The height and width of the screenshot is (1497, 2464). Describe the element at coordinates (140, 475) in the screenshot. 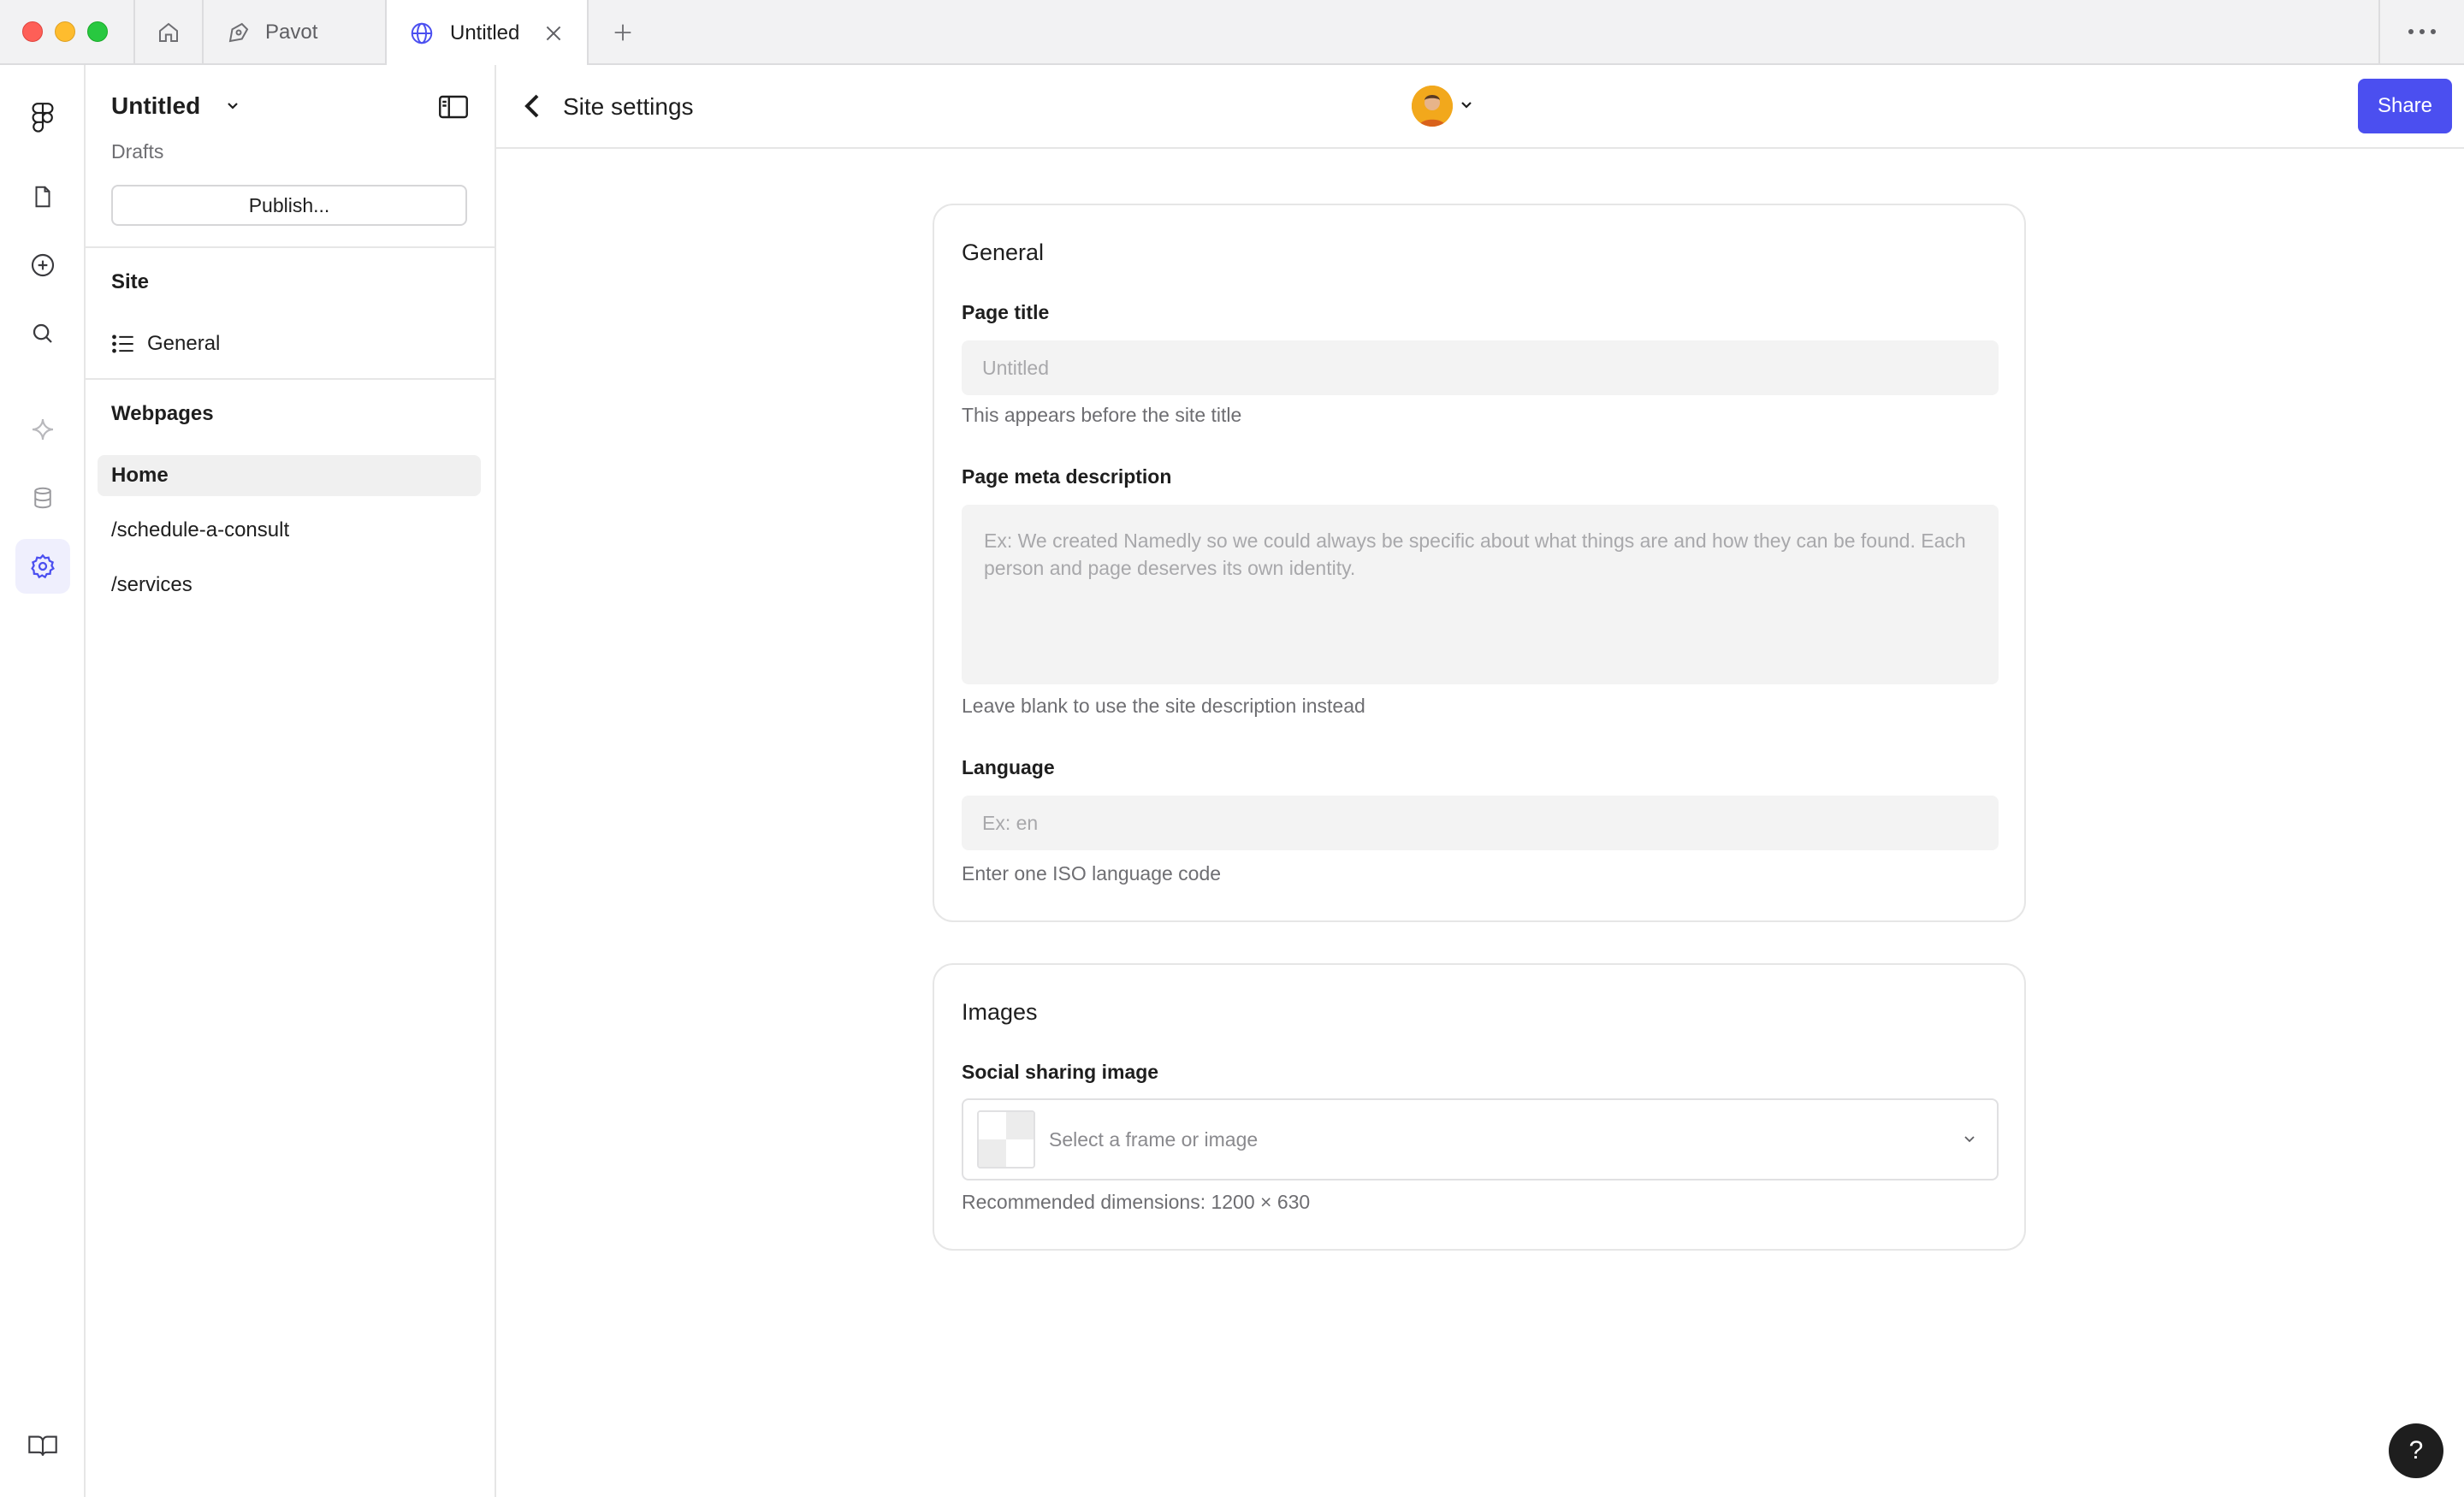

I see `sidebar-item-label: Home` at that location.